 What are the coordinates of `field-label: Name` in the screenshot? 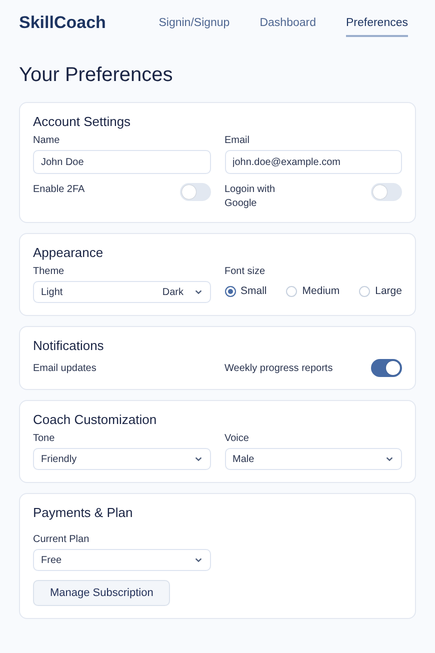 It's located at (47, 140).